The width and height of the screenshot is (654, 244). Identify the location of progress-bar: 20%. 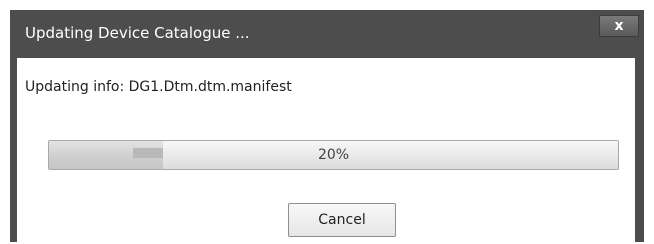
(333, 155).